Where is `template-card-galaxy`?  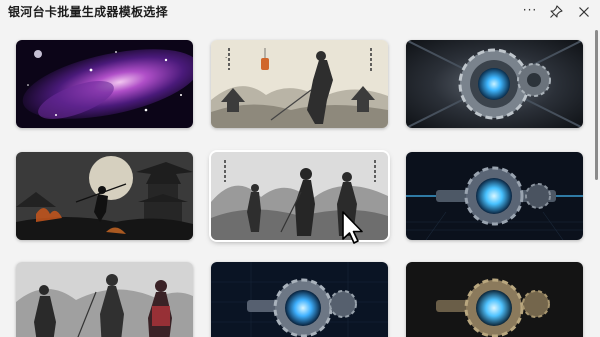
template-card-galaxy is located at coordinates (104, 84).